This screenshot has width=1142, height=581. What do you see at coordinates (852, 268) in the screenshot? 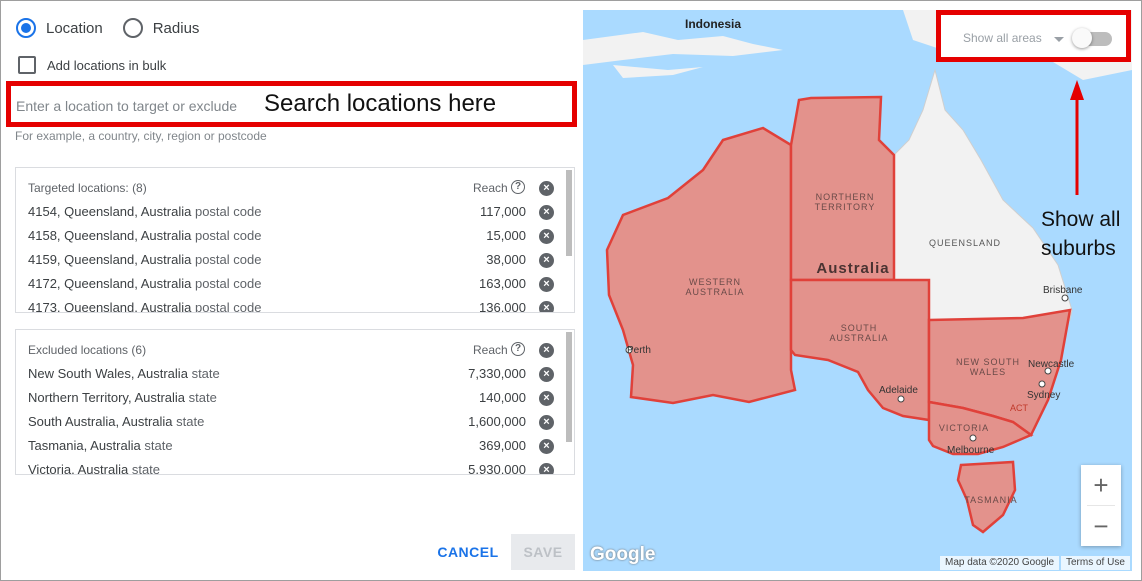
I see `australia-label: Australia` at bounding box center [852, 268].